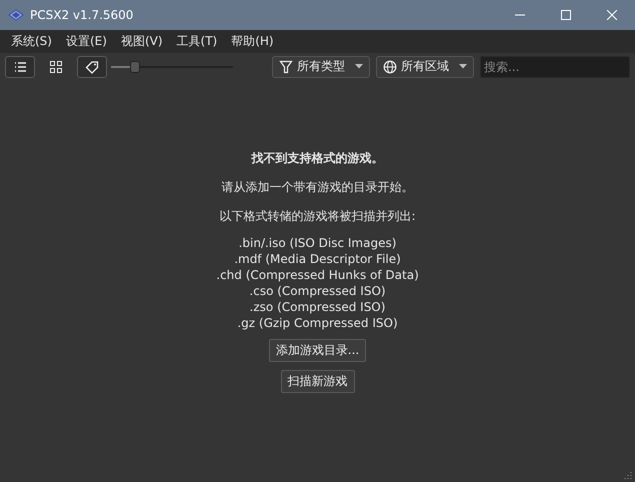  I want to click on tag-icon, so click(92, 67).